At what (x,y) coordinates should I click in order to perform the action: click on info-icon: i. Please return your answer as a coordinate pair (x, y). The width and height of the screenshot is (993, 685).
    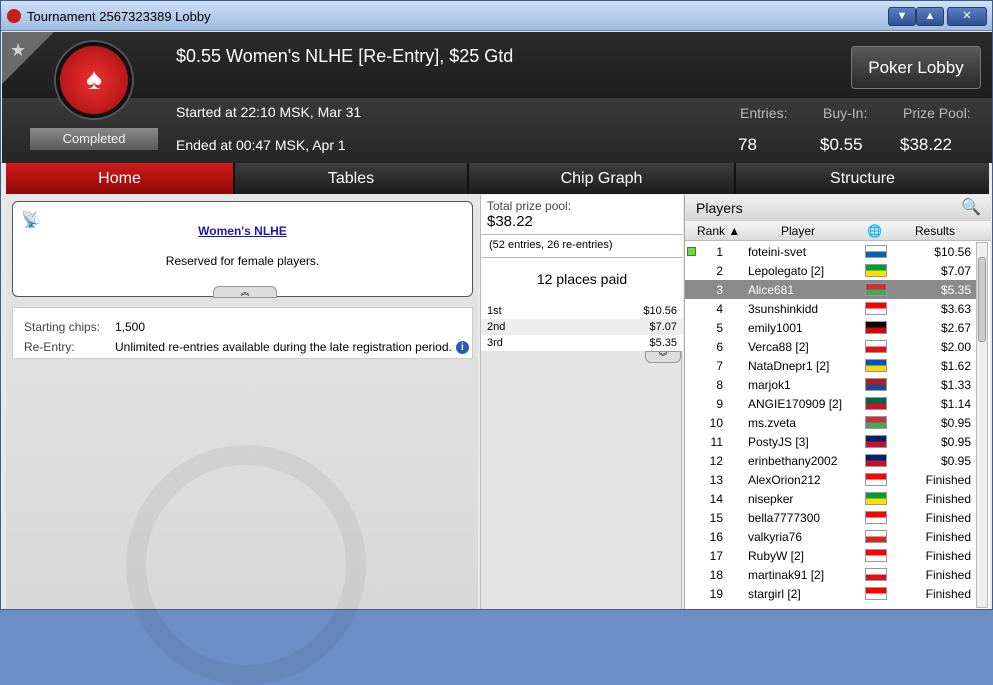
    Looking at the image, I should click on (462, 348).